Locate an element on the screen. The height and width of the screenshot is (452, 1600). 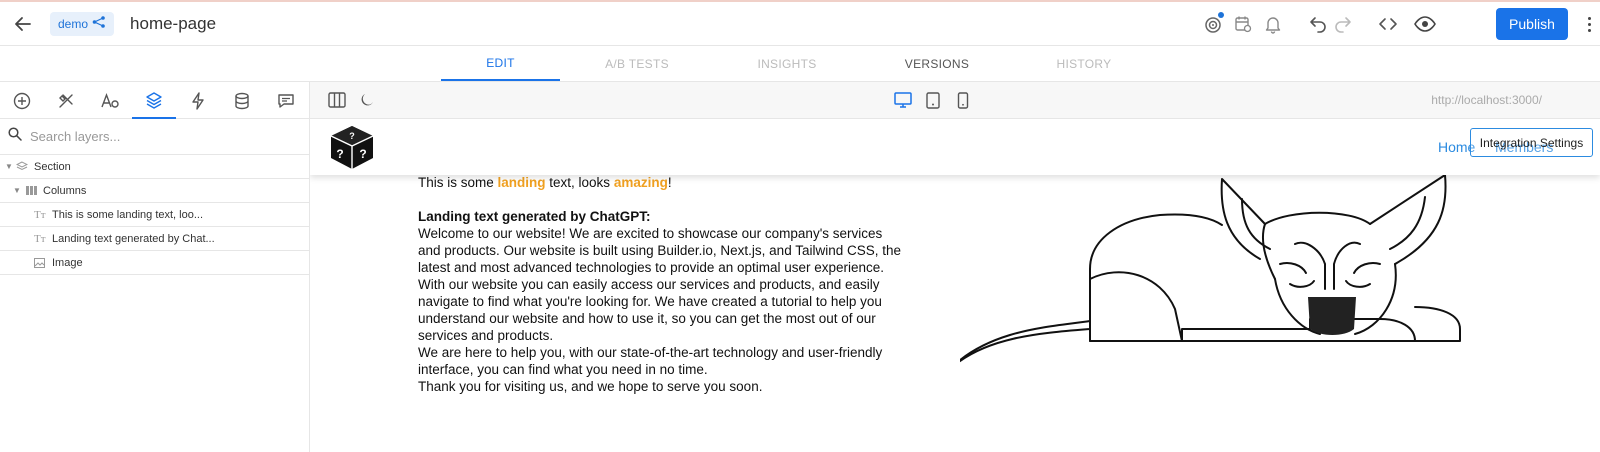
notification-dot is located at coordinates (1221, 15).